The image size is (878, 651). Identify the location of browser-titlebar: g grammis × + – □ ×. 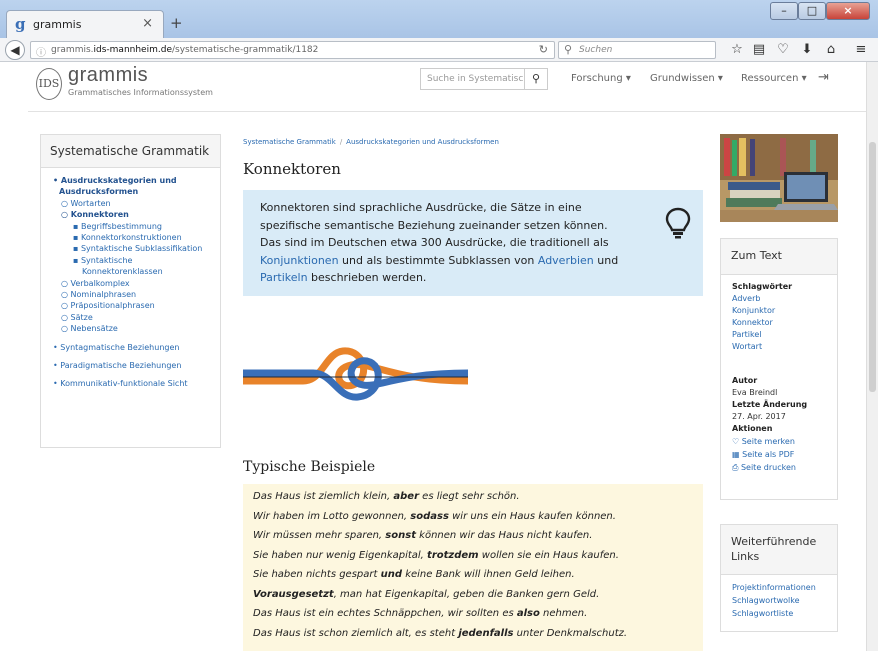
(439, 19).